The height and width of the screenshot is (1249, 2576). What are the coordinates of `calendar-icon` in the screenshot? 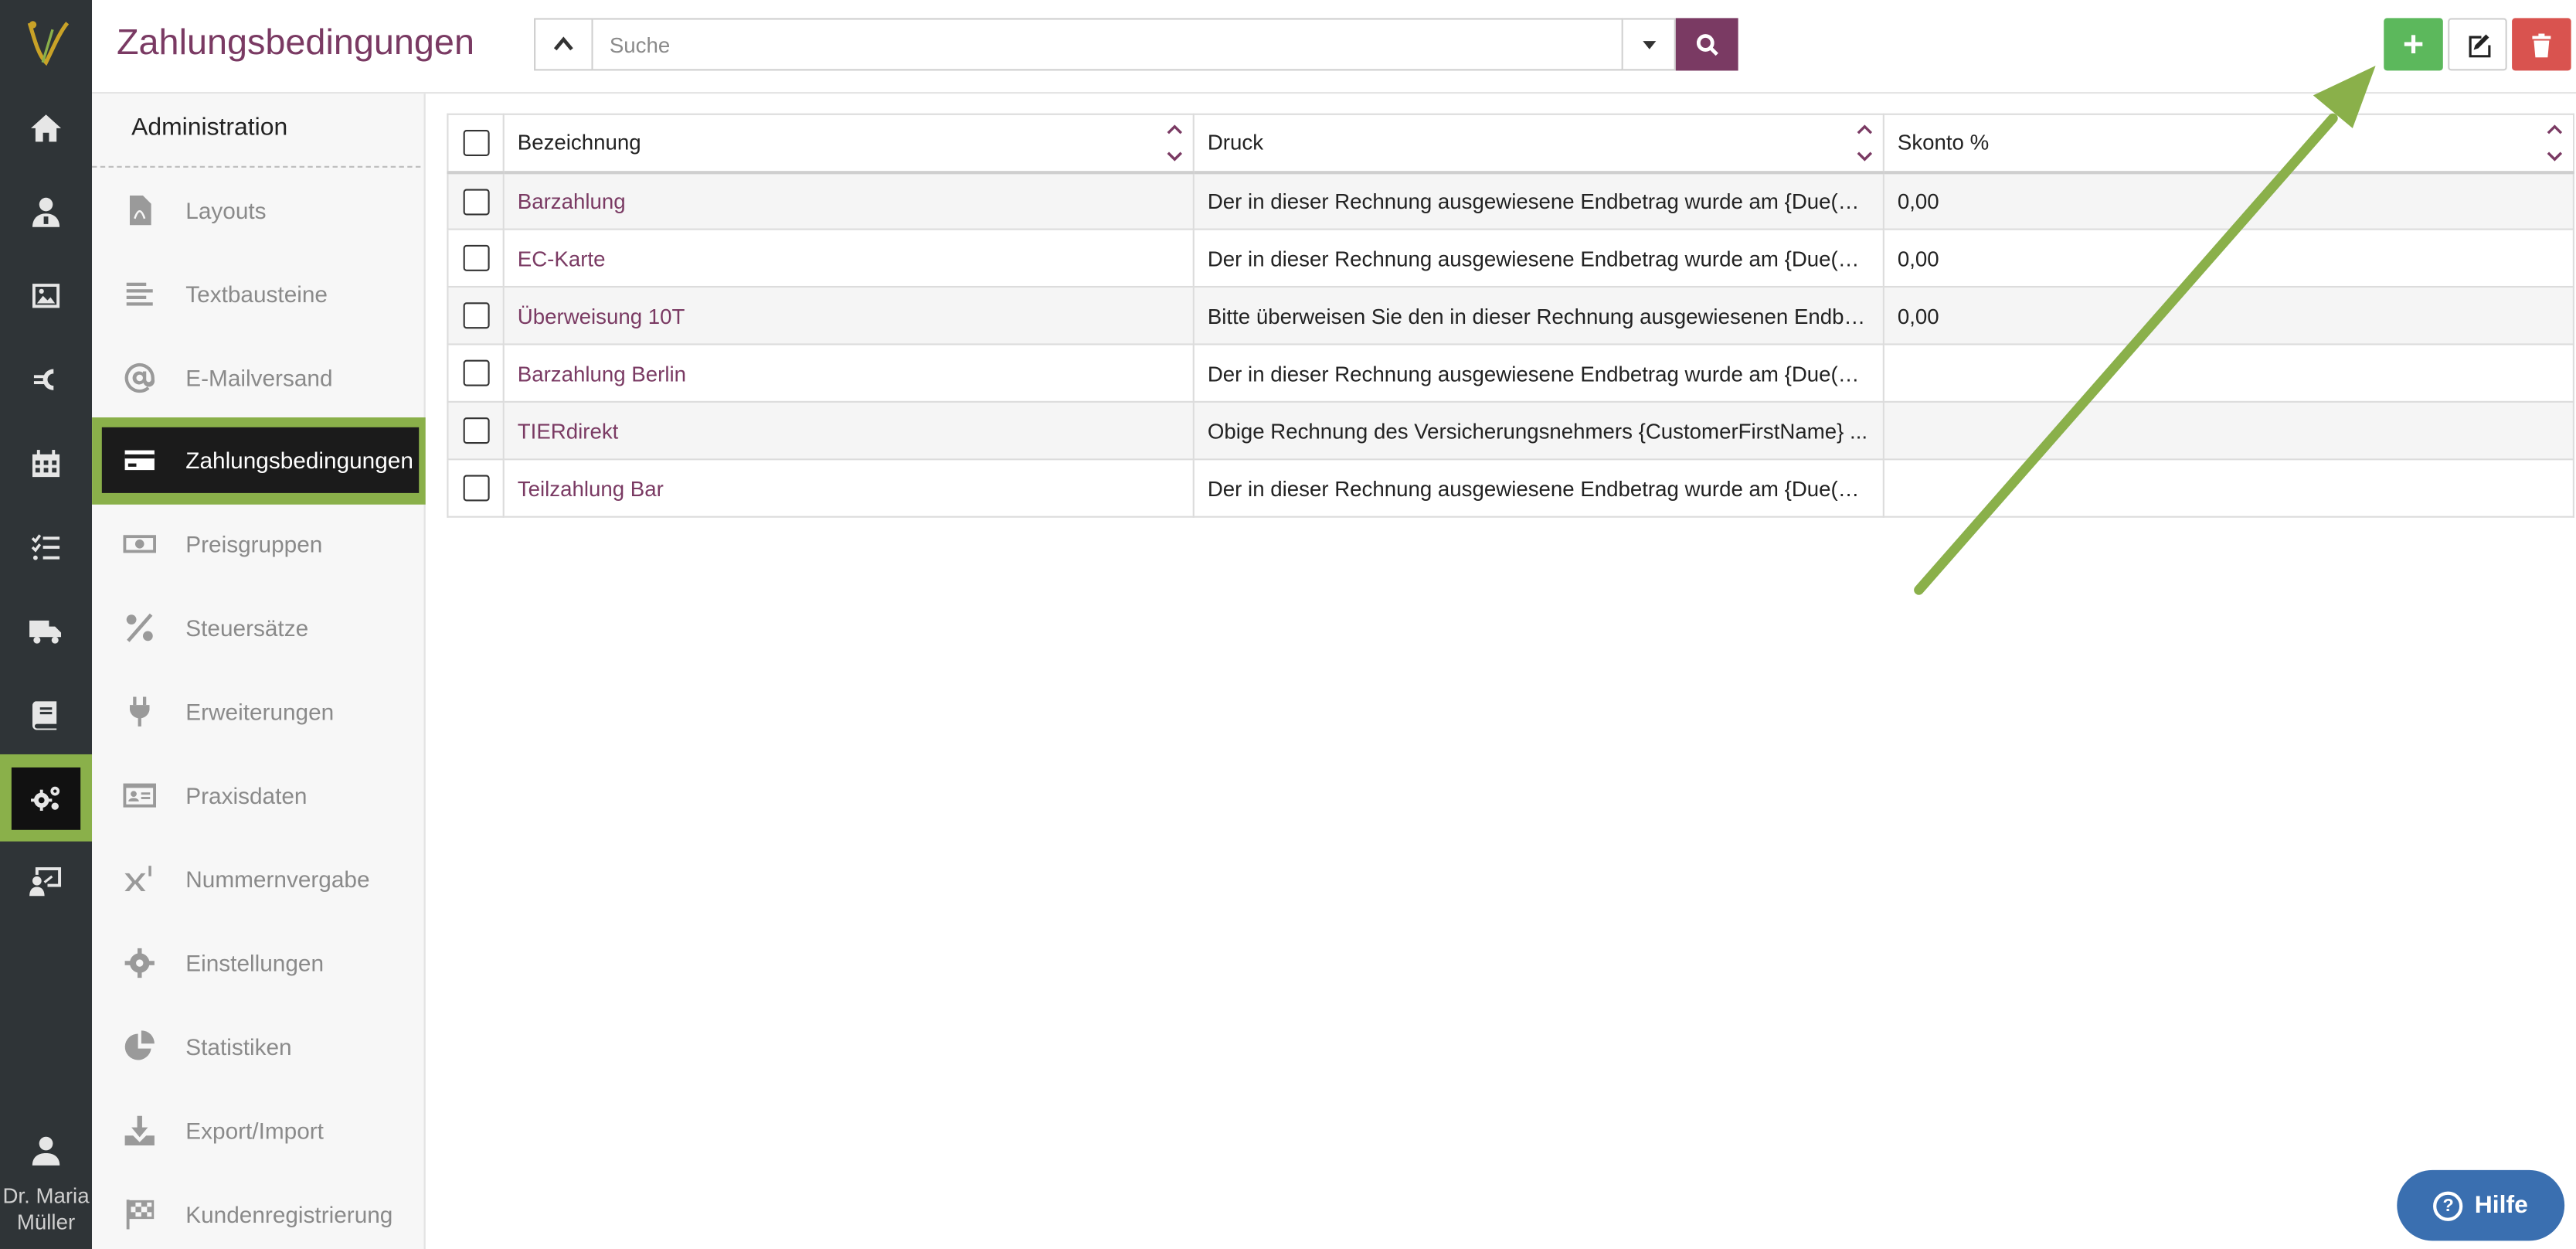 It's located at (46, 463).